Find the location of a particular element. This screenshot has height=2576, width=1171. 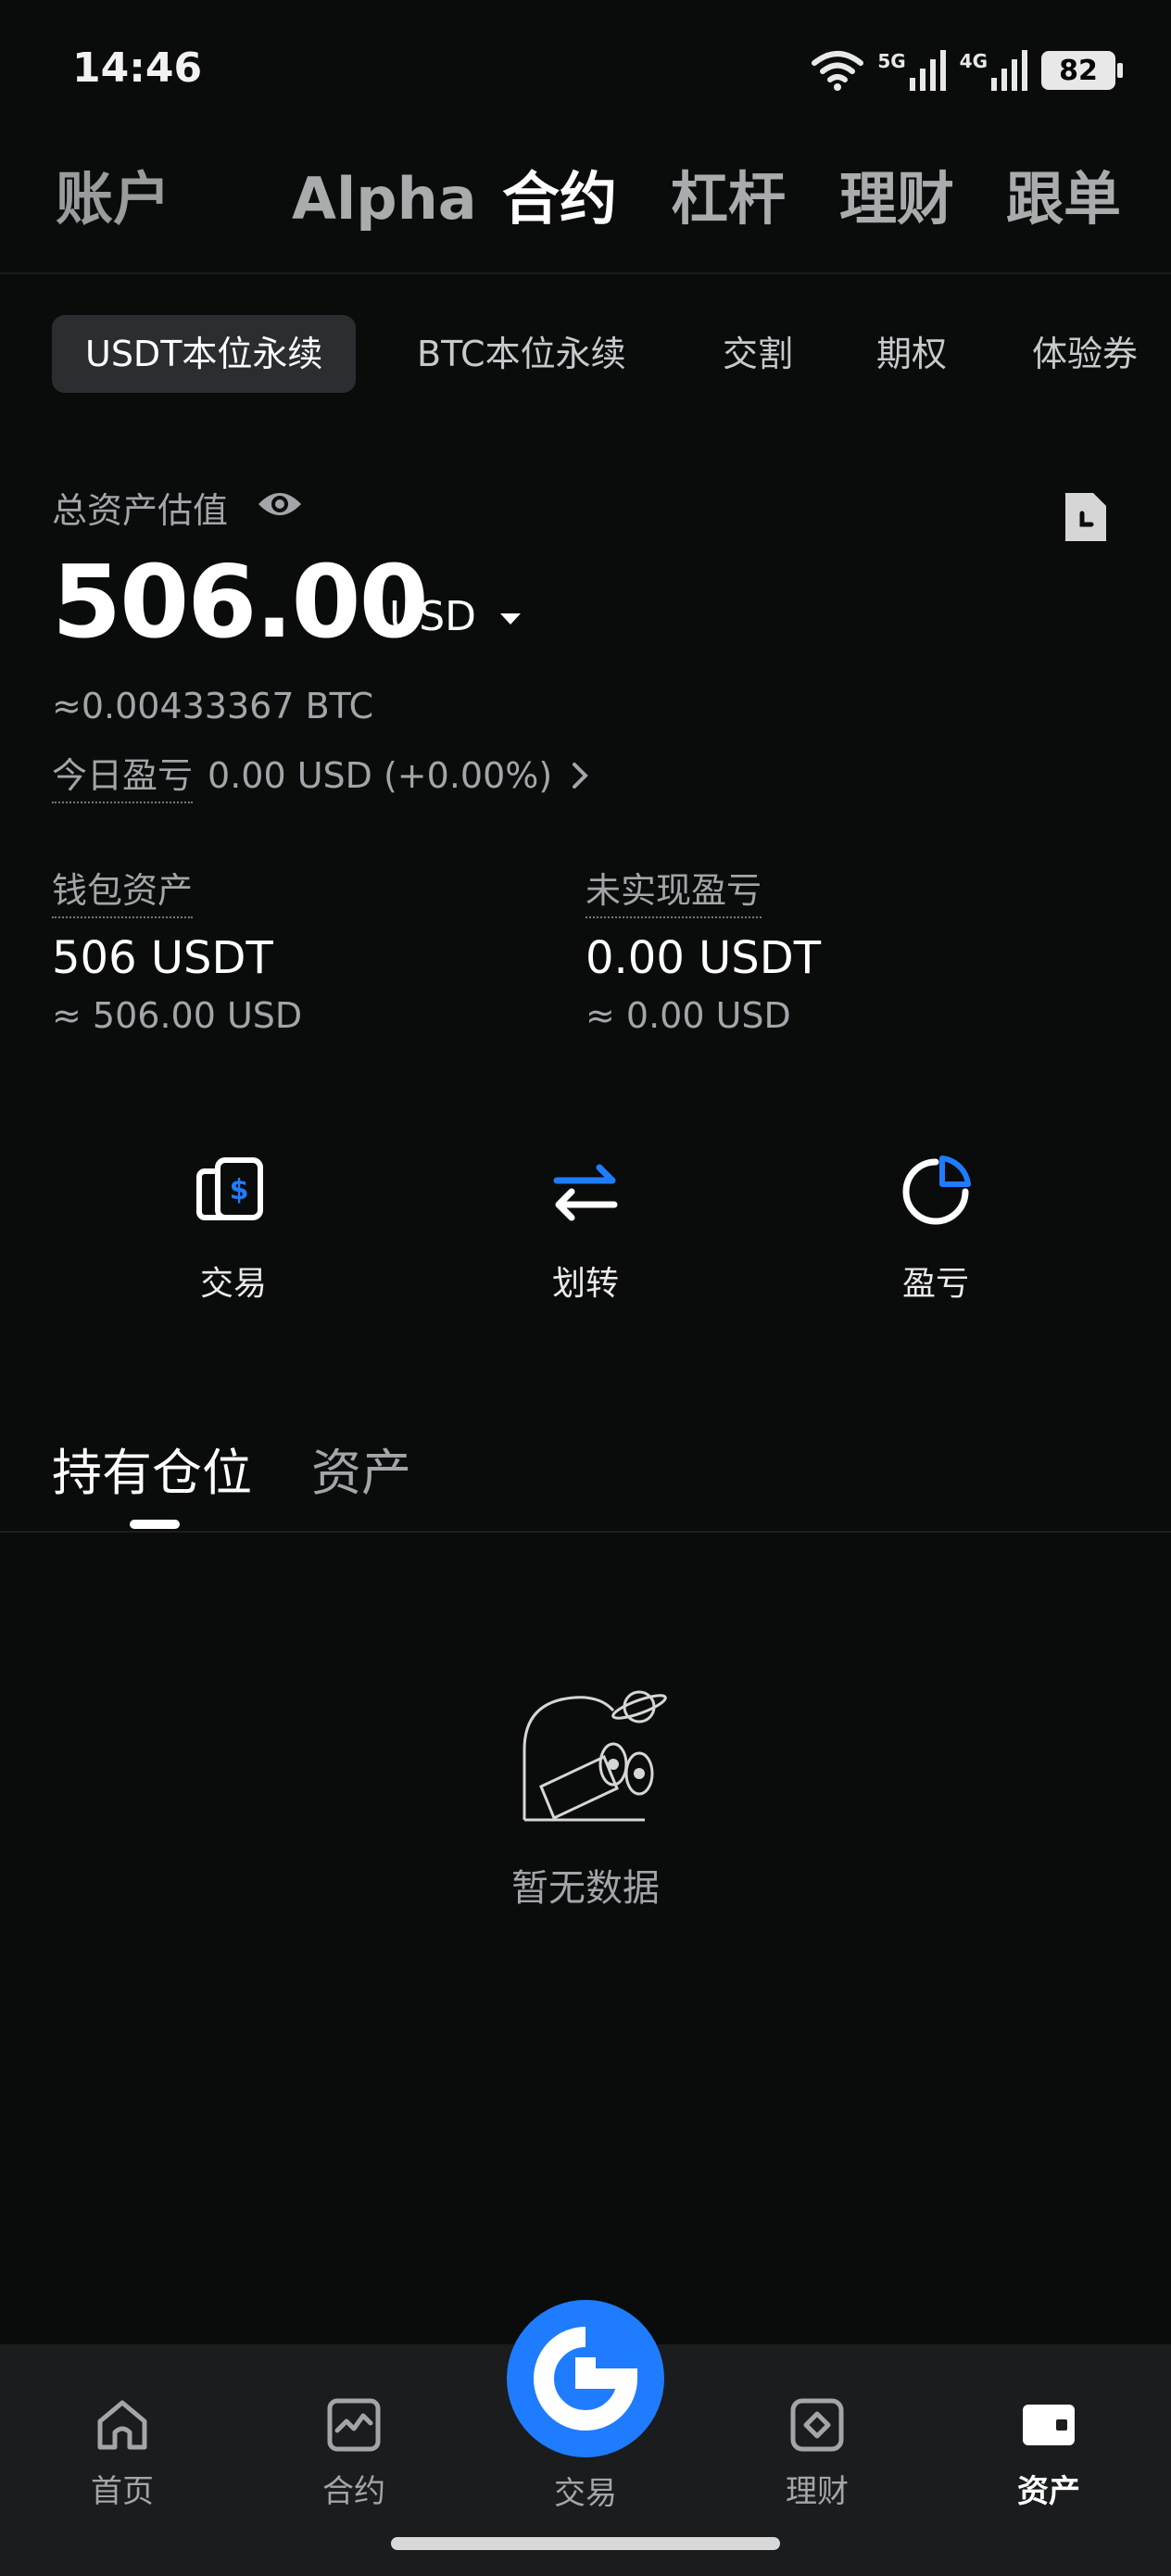

status-time: 14:46 is located at coordinates (137, 68).